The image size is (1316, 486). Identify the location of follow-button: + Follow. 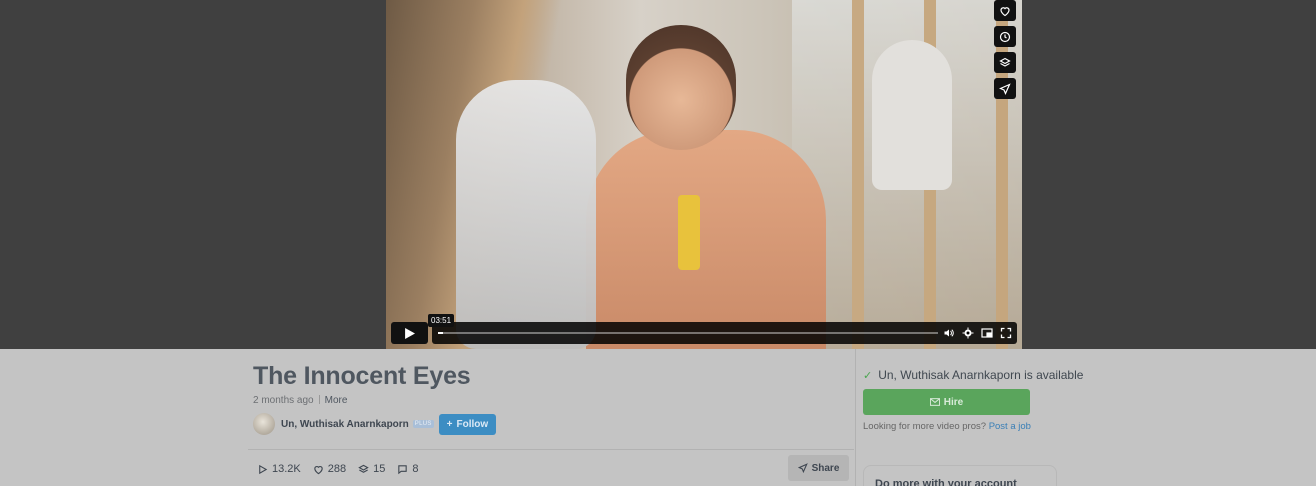
(467, 424).